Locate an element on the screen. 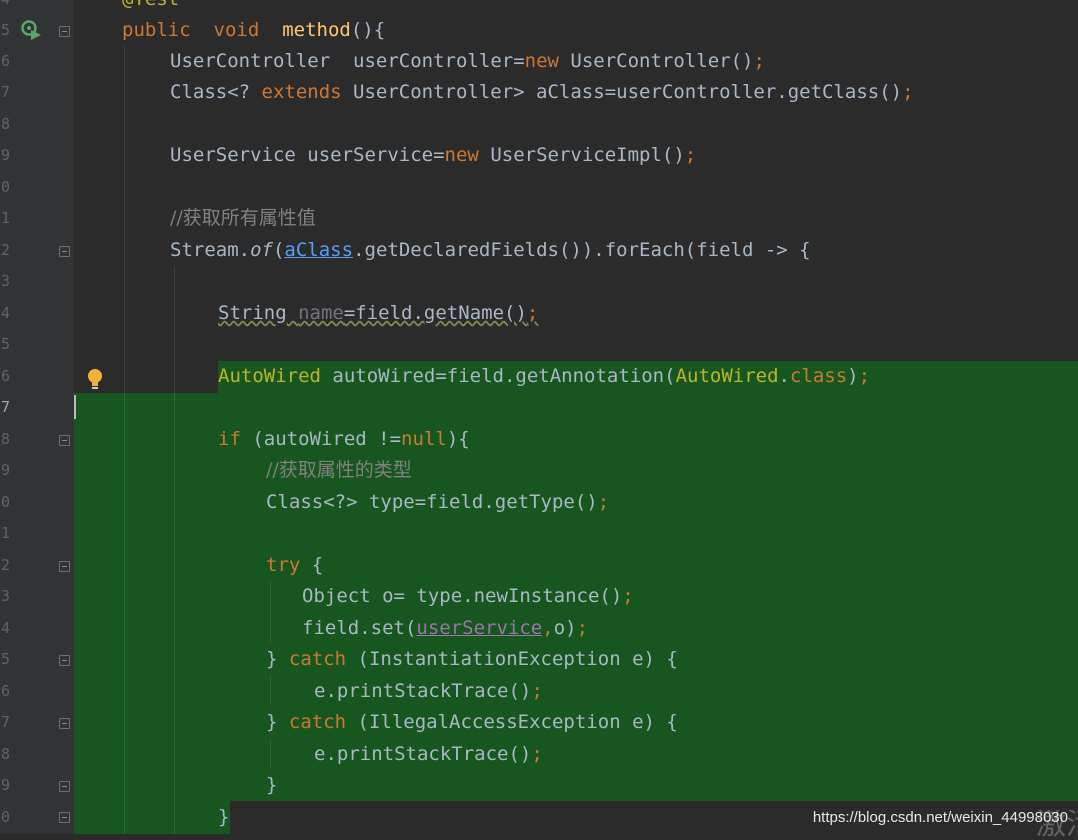 The width and height of the screenshot is (1078, 840). code-text: ) is located at coordinates (853, 376).